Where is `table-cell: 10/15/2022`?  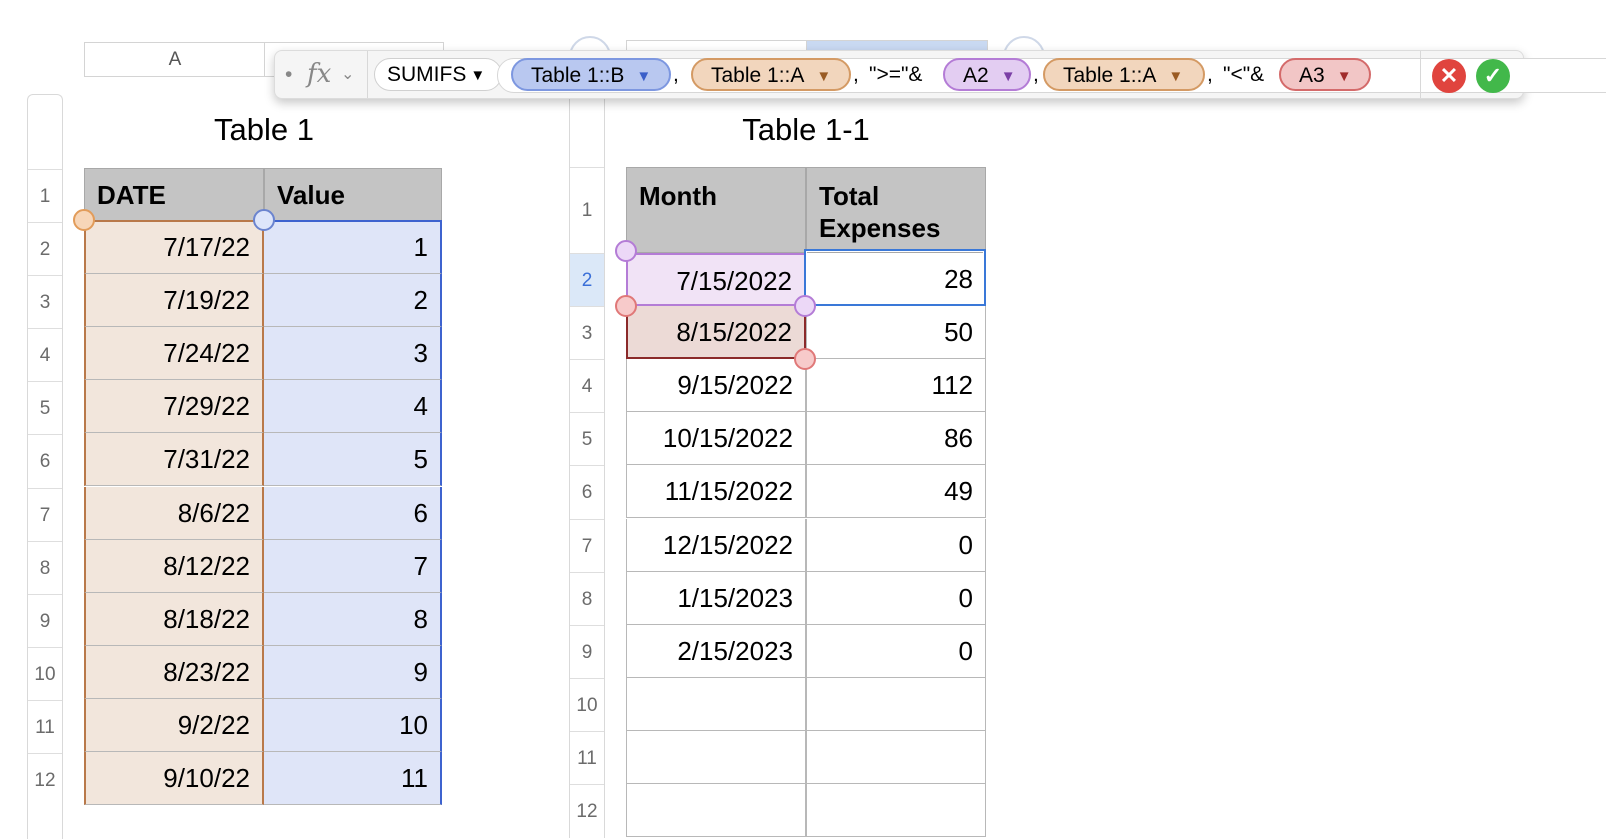 table-cell: 10/15/2022 is located at coordinates (716, 439).